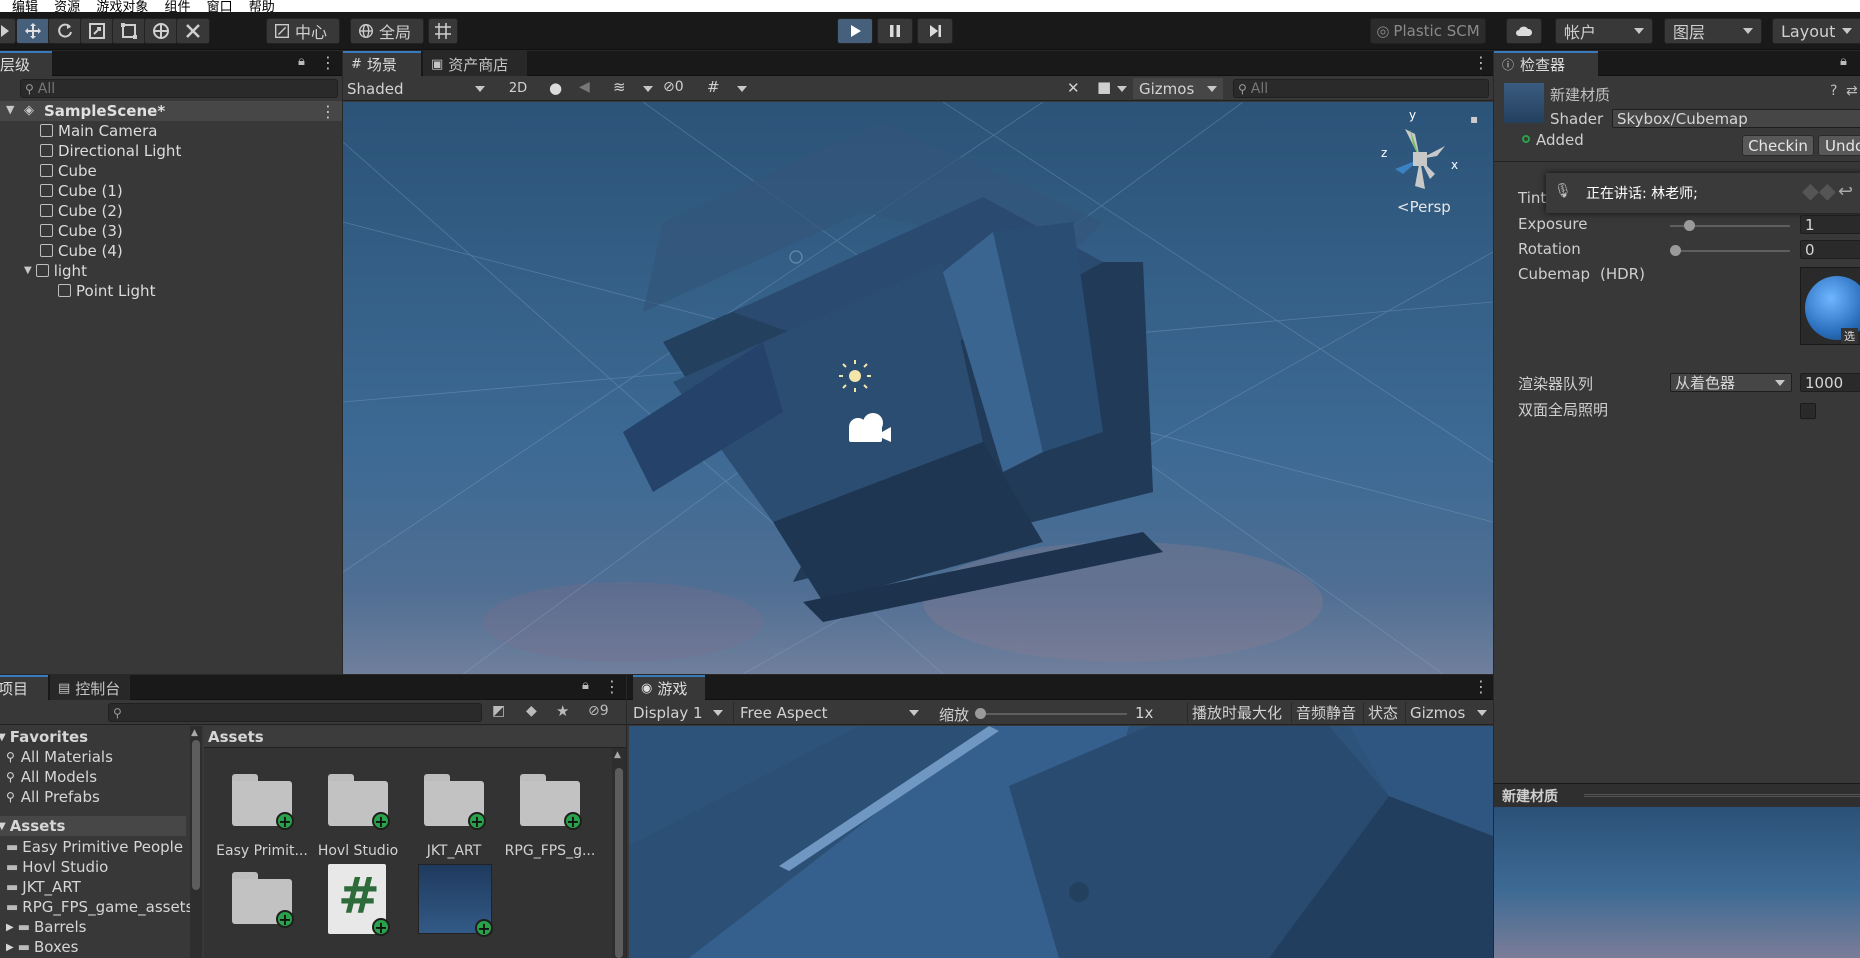  I want to click on toggle-2d-button: 2D, so click(518, 88).